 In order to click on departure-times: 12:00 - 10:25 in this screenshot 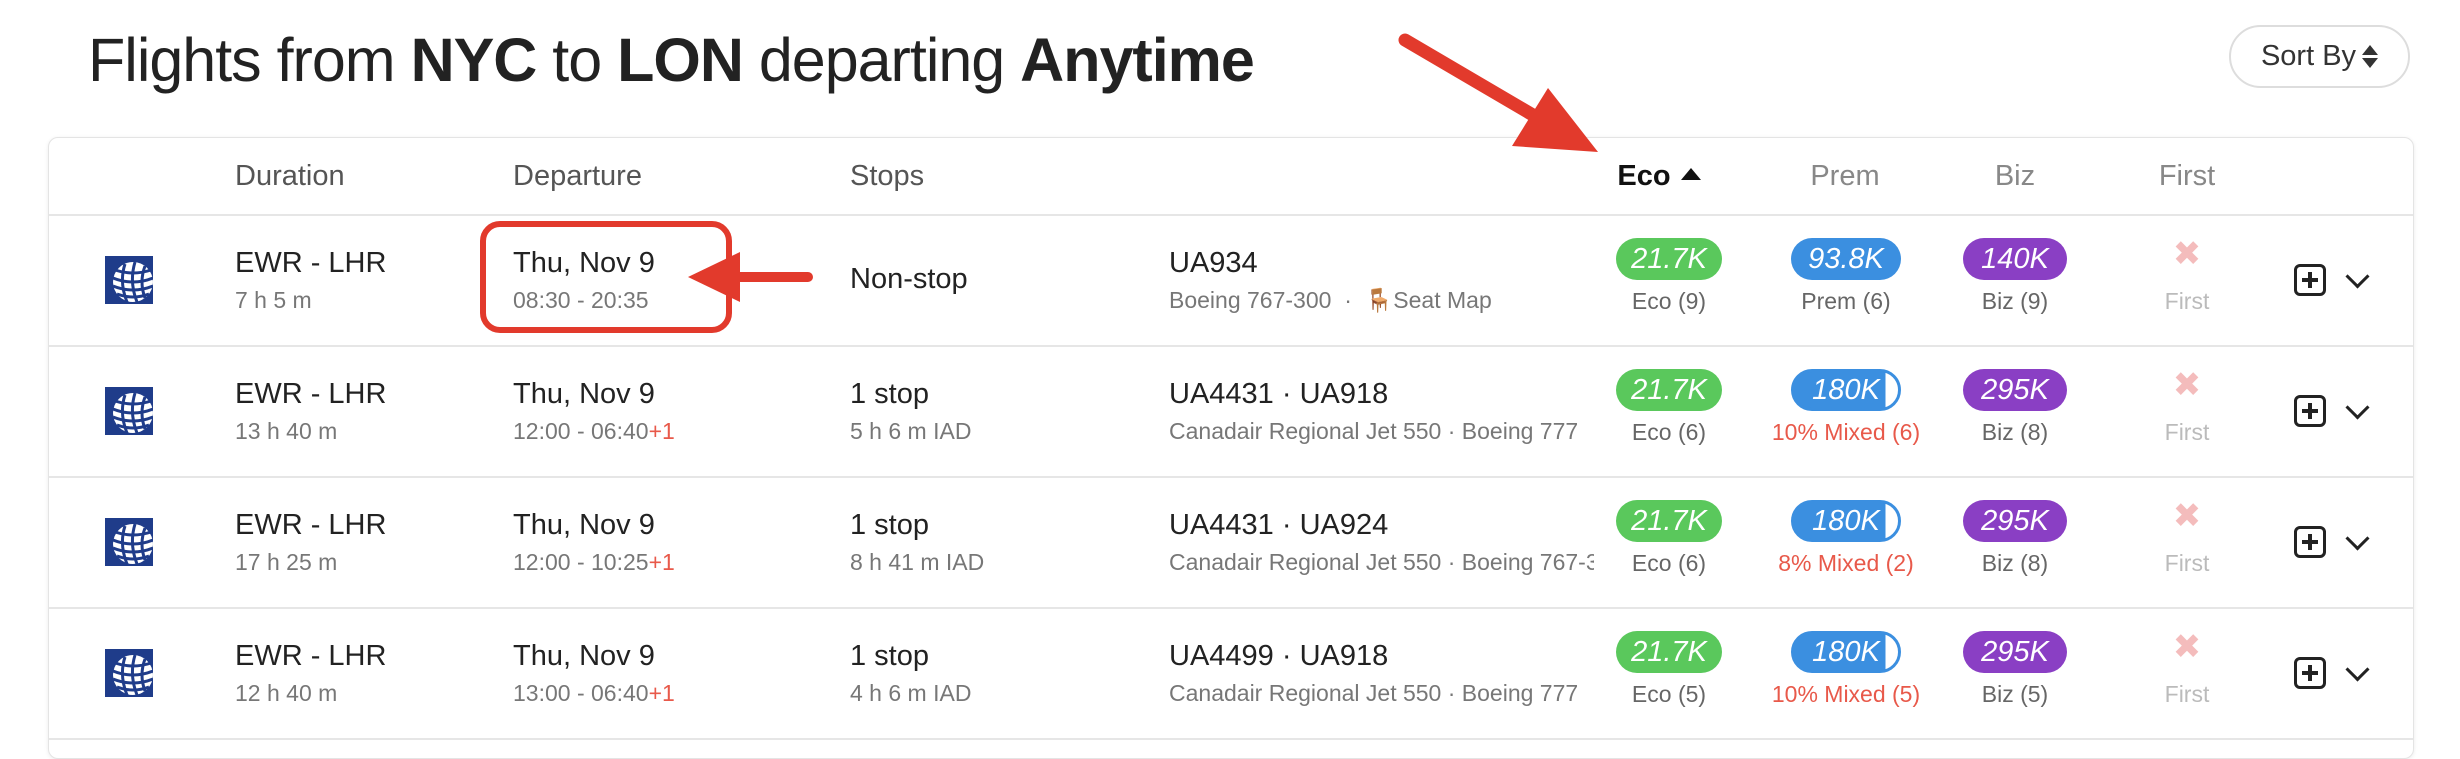, I will do `click(581, 562)`.